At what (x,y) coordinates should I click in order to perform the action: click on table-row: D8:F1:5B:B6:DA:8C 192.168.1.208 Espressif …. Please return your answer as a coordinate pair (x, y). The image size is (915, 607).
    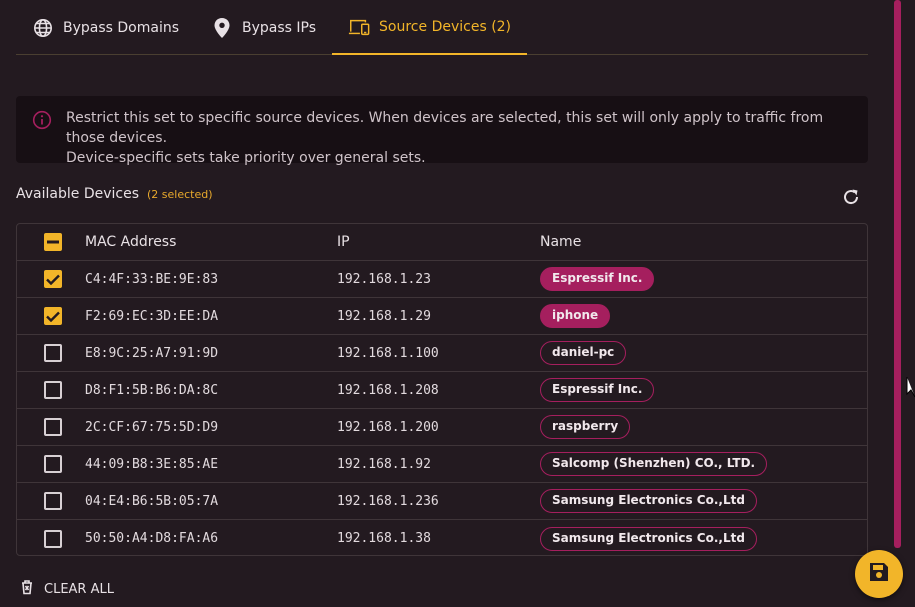
    Looking at the image, I should click on (442, 390).